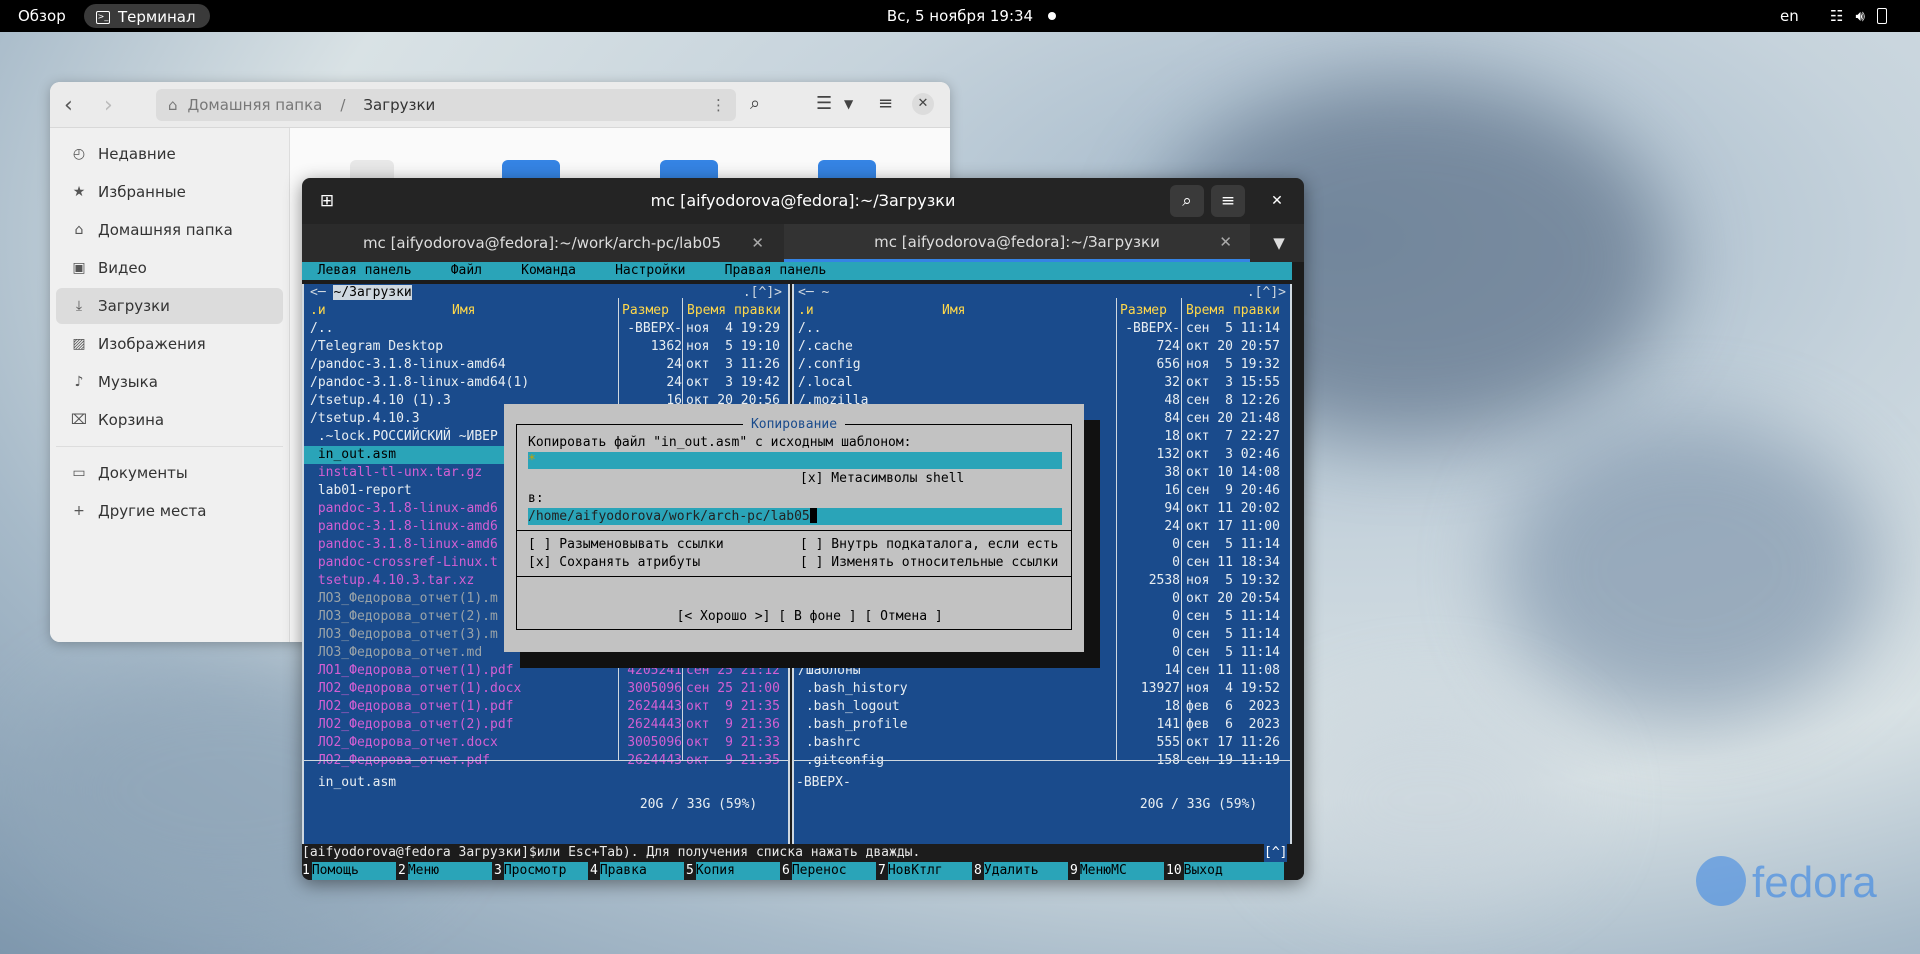  I want to click on dive-subdir-checkbox: [ ] Внутрь подкаталога, если есть, so click(929, 545).